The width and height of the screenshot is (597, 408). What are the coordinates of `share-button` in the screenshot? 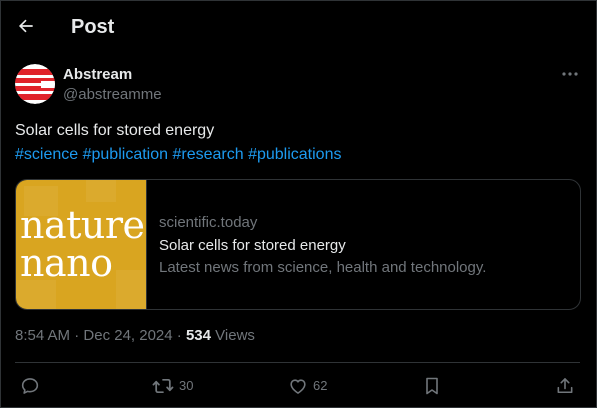 It's located at (565, 386).